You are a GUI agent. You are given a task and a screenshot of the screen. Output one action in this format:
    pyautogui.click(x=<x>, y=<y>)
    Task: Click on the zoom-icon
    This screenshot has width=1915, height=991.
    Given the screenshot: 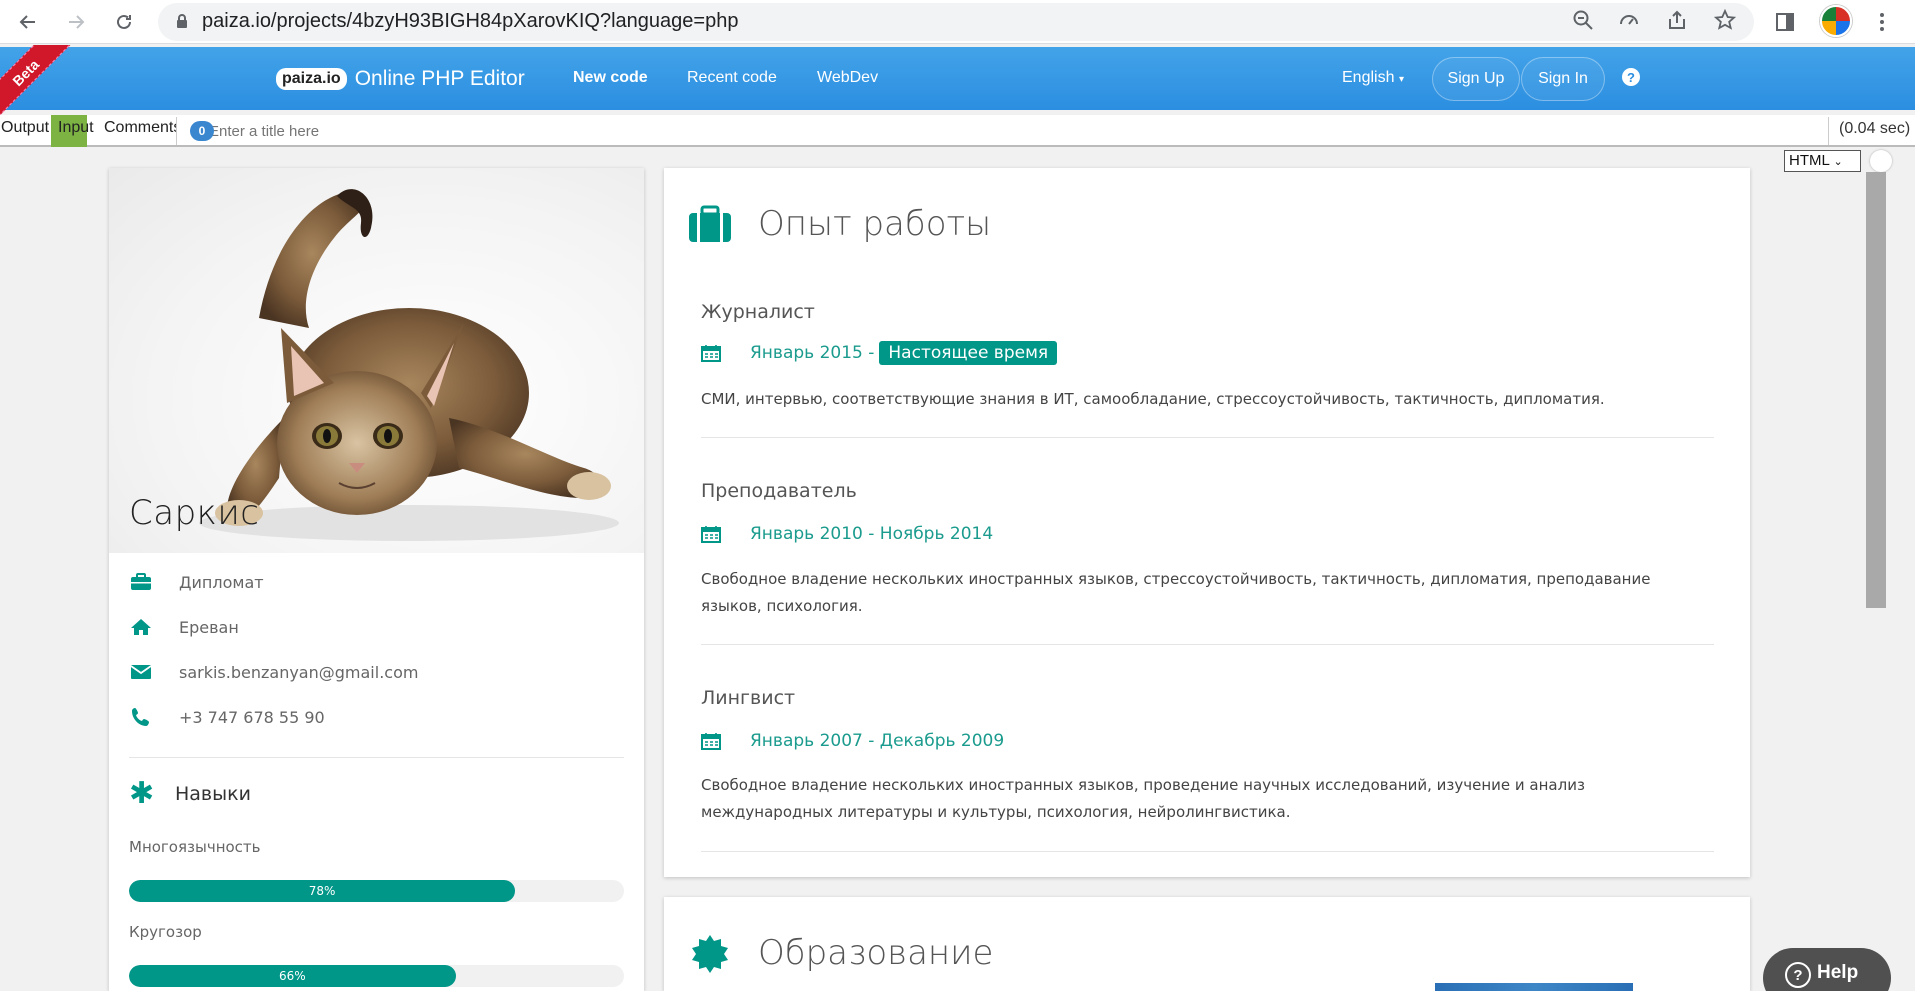 What is the action you would take?
    pyautogui.click(x=1583, y=20)
    